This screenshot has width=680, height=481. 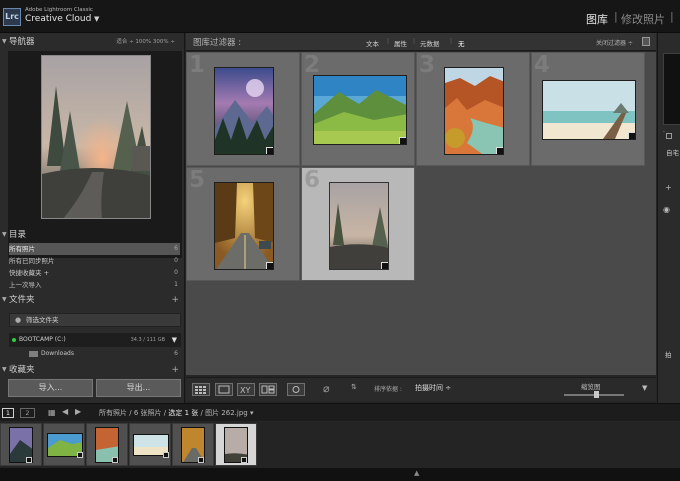 What do you see at coordinates (201, 413) in the screenshot?
I see `path-sep: /` at bounding box center [201, 413].